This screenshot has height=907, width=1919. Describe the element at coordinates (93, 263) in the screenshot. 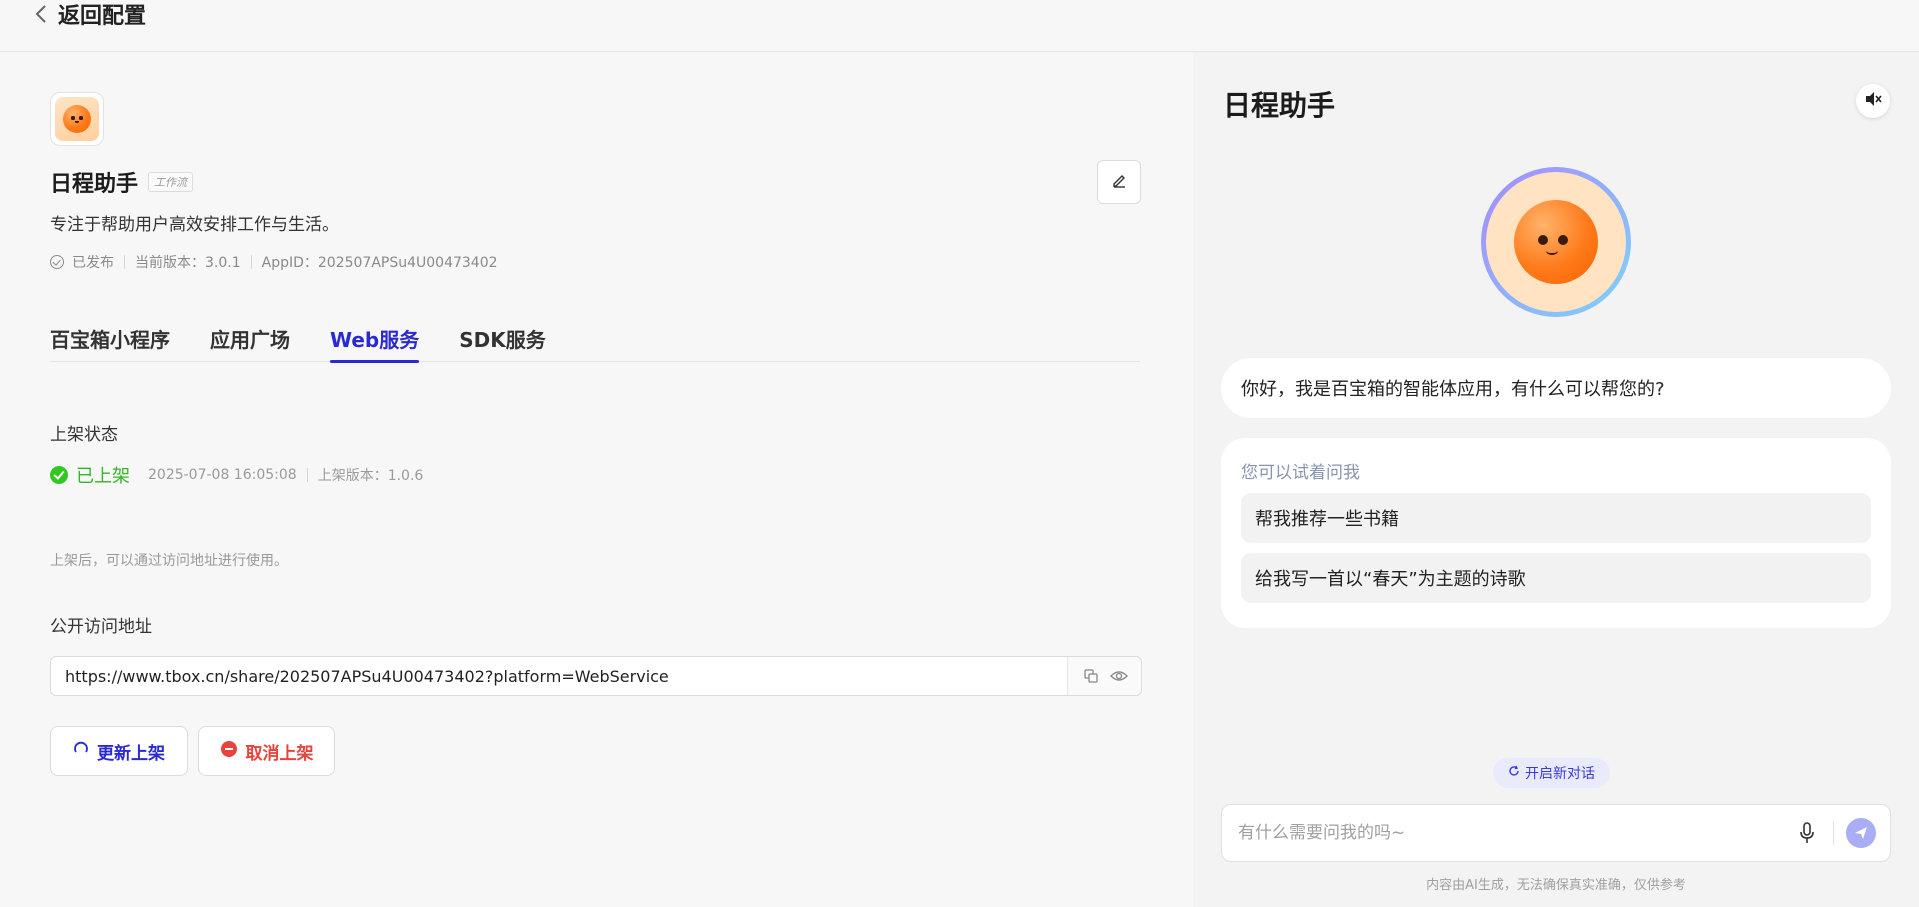

I see `publish-status: 已发布` at that location.